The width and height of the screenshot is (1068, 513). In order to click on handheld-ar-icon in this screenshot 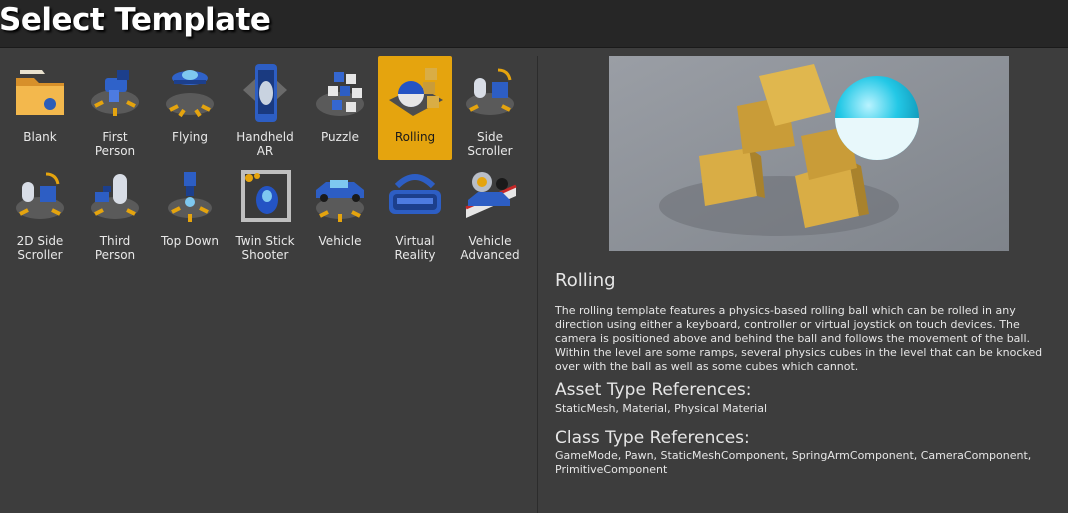, I will do `click(265, 93)`.